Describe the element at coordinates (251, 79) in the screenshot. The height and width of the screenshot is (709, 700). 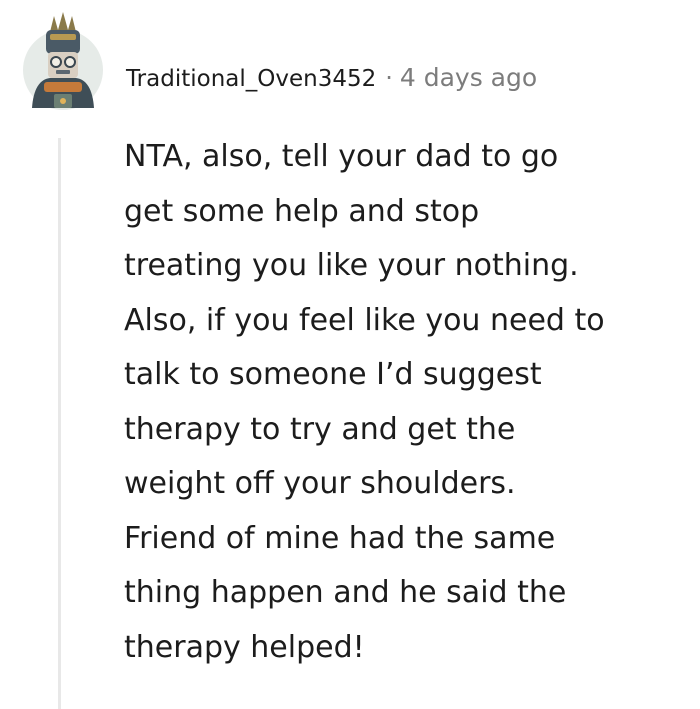
I see `comment-author-link: Traditional_Oven3452` at that location.